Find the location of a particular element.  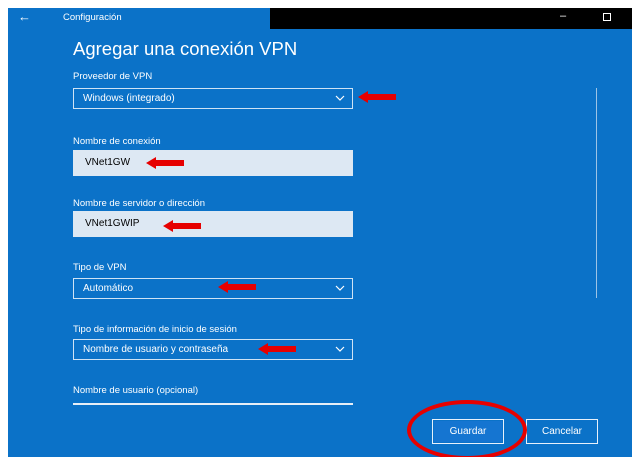

minimize-icon: – is located at coordinates (563, 16).